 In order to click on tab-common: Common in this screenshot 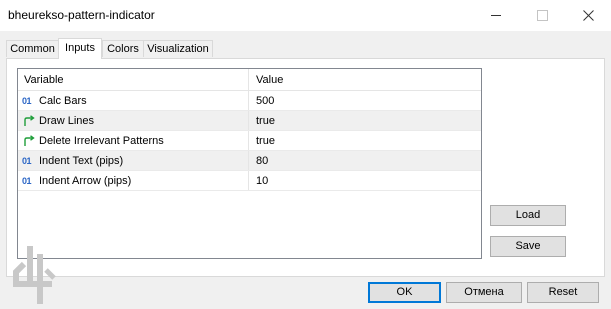, I will do `click(32, 48)`.